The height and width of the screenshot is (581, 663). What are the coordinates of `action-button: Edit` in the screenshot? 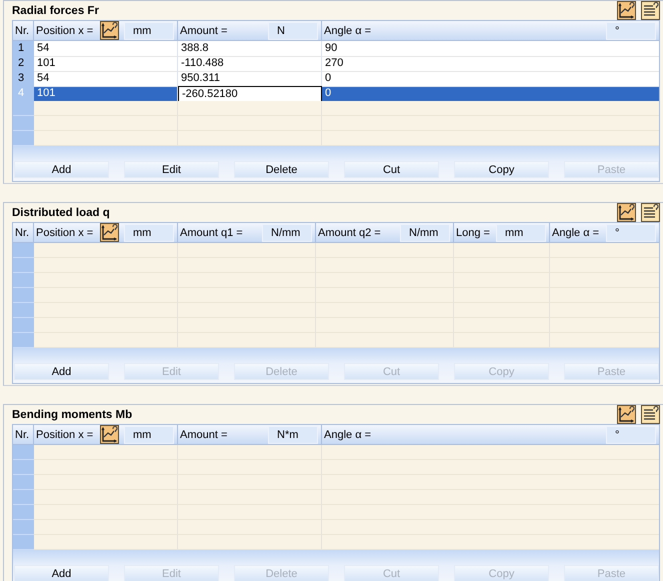 It's located at (171, 169).